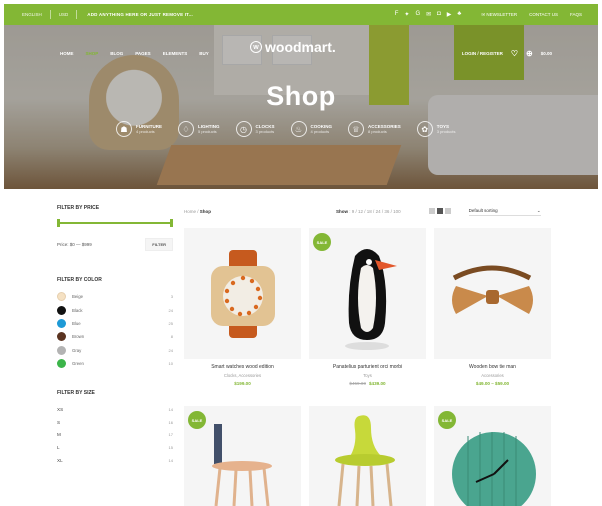  Describe the element at coordinates (504, 211) in the screenshot. I see `sort-select: Default sorting ⌄` at that location.